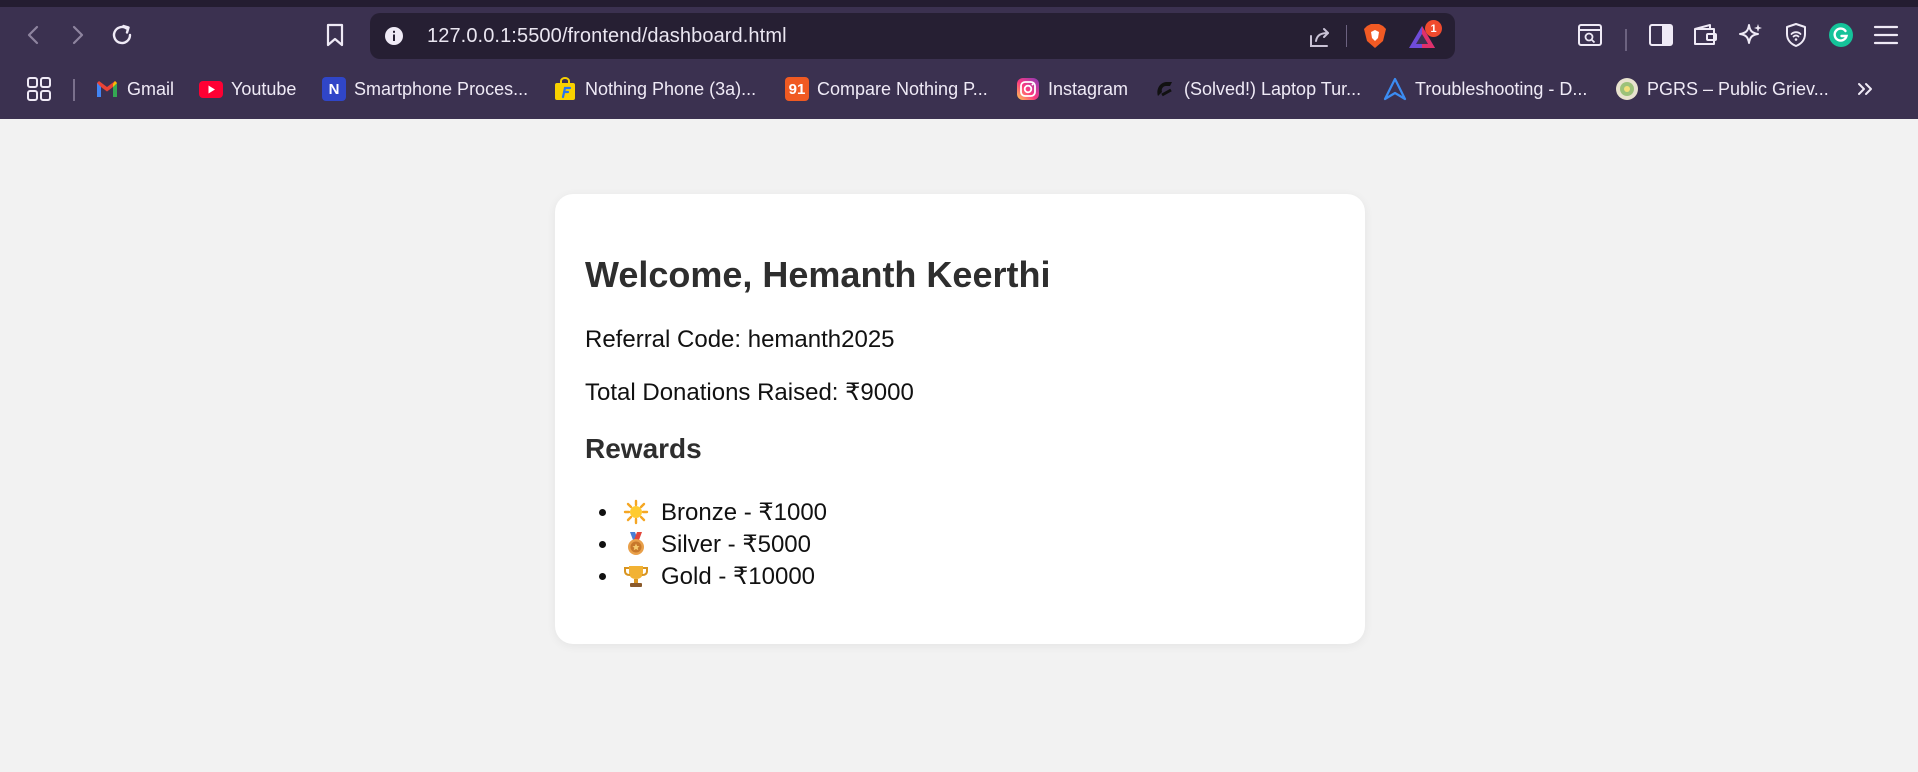 The image size is (1918, 772). Describe the element at coordinates (1088, 88) in the screenshot. I see `bookmark-label: Instagram` at that location.